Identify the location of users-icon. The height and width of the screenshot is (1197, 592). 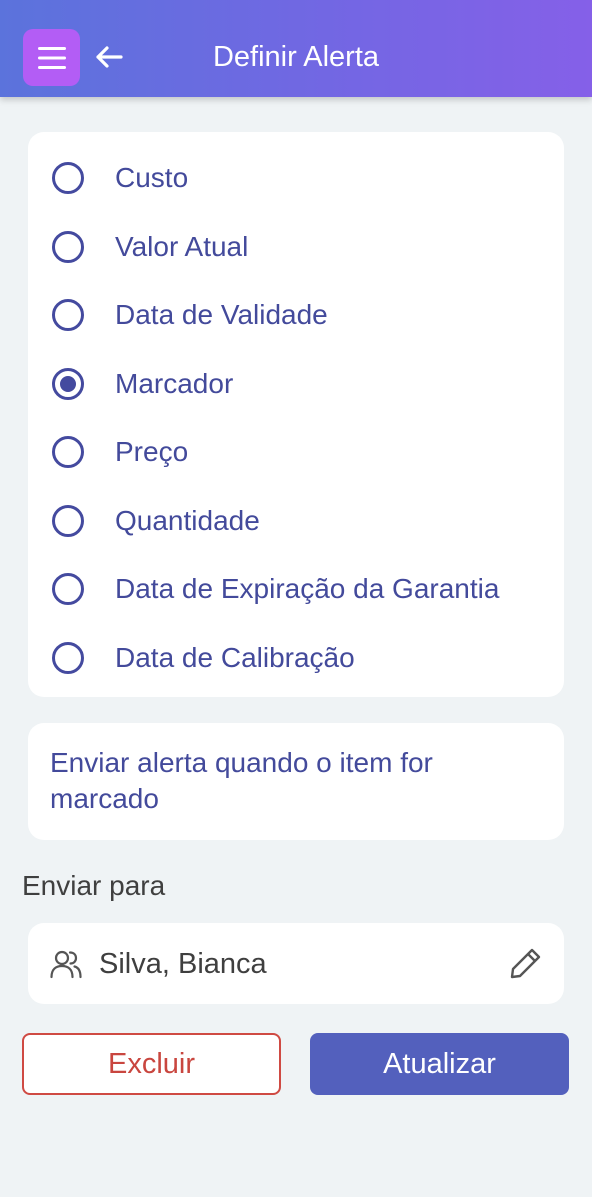
(66, 964).